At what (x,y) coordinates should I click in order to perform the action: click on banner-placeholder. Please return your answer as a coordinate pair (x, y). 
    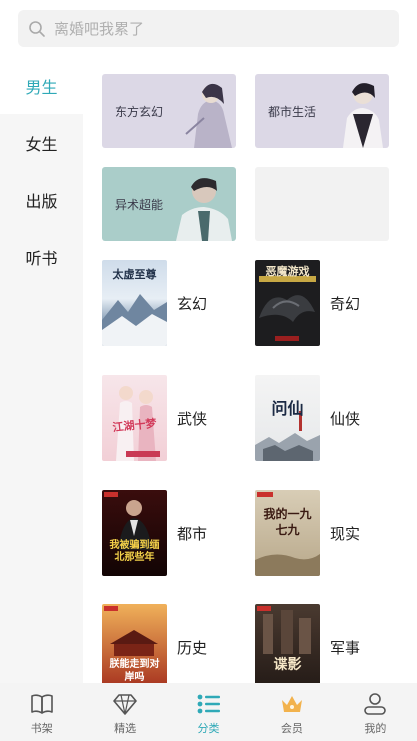
    Looking at the image, I should click on (322, 204).